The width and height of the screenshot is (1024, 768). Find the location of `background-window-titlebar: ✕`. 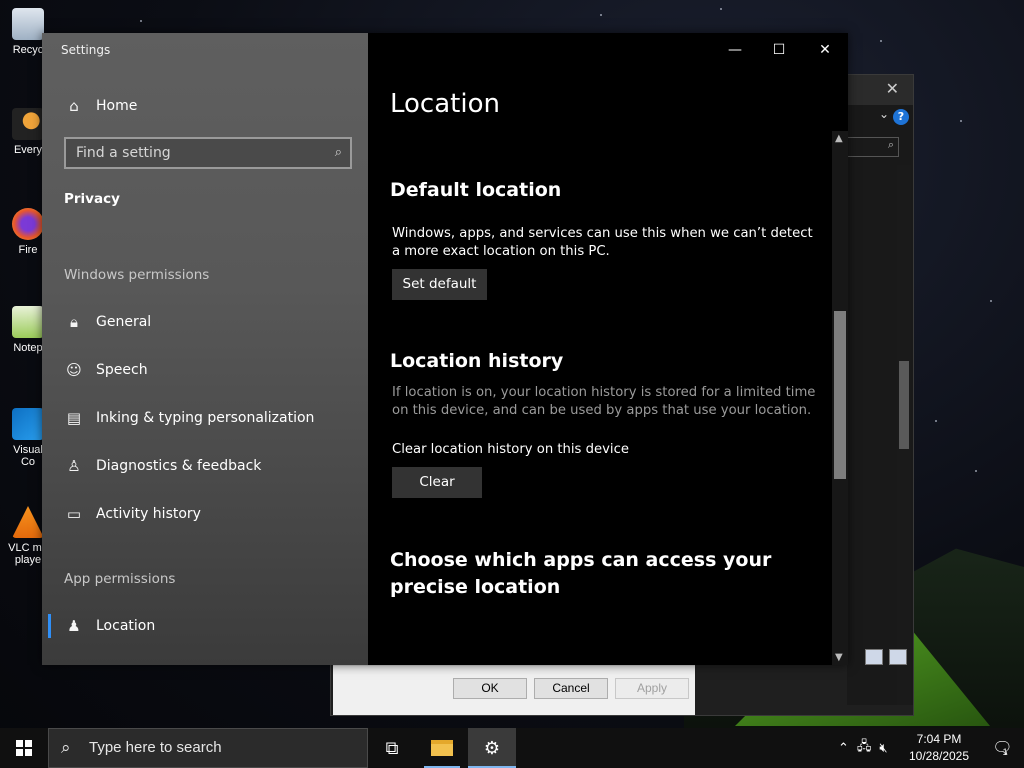

background-window-titlebar: ✕ is located at coordinates (878, 90).